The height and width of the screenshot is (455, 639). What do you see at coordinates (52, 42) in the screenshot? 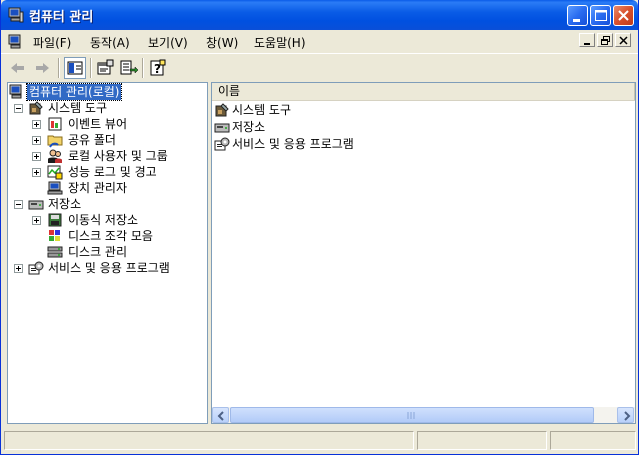
I see `menu-file: 파일(F)` at bounding box center [52, 42].